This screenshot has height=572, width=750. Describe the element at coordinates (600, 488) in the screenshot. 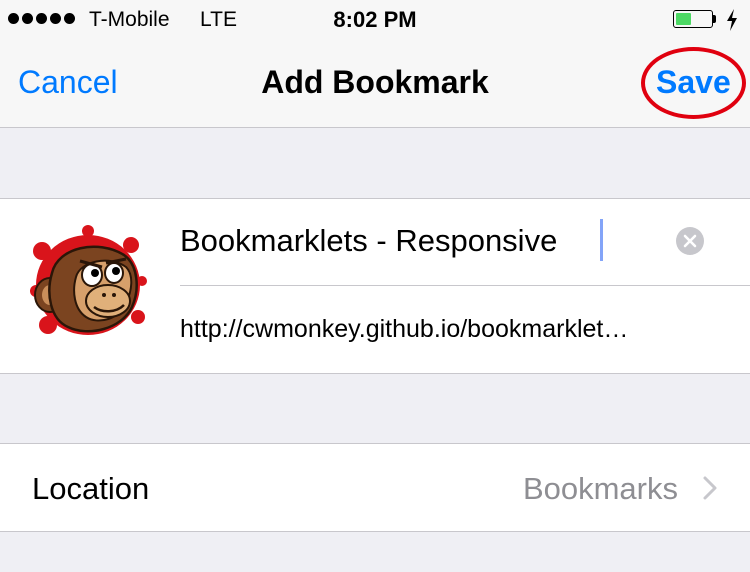

I see `location-value: Bookmarks` at that location.